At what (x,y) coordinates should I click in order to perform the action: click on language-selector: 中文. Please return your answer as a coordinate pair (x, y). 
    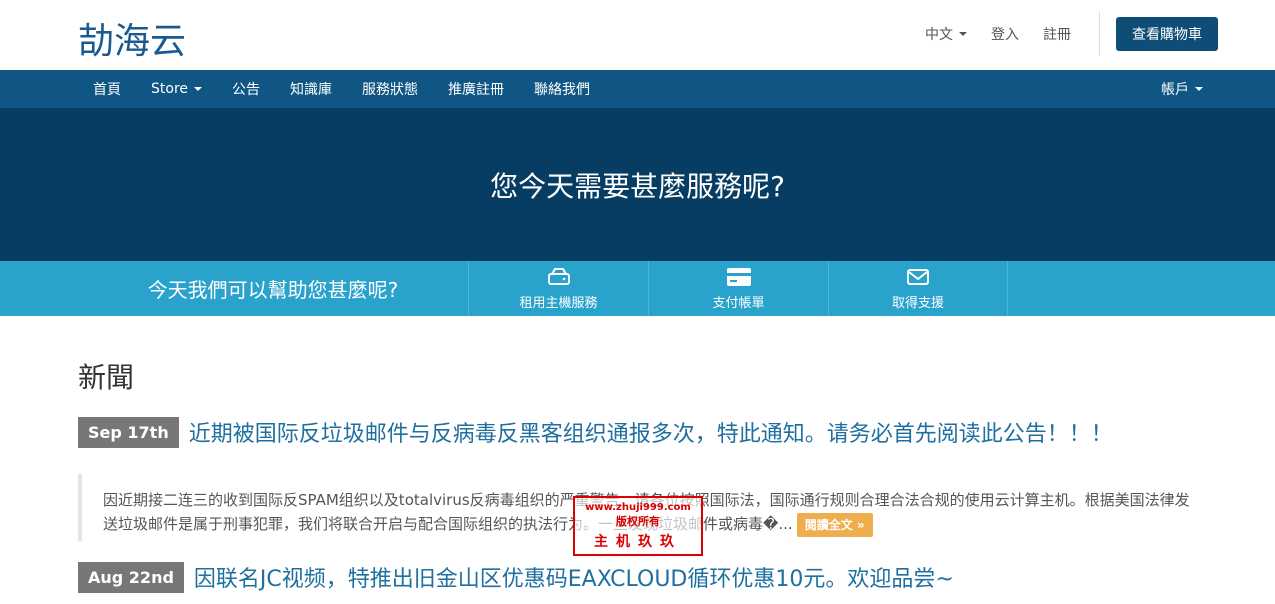
    Looking at the image, I should click on (946, 34).